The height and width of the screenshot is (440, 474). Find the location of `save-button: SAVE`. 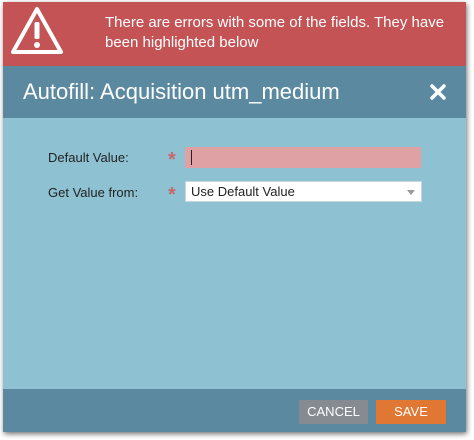

save-button: SAVE is located at coordinates (411, 412).